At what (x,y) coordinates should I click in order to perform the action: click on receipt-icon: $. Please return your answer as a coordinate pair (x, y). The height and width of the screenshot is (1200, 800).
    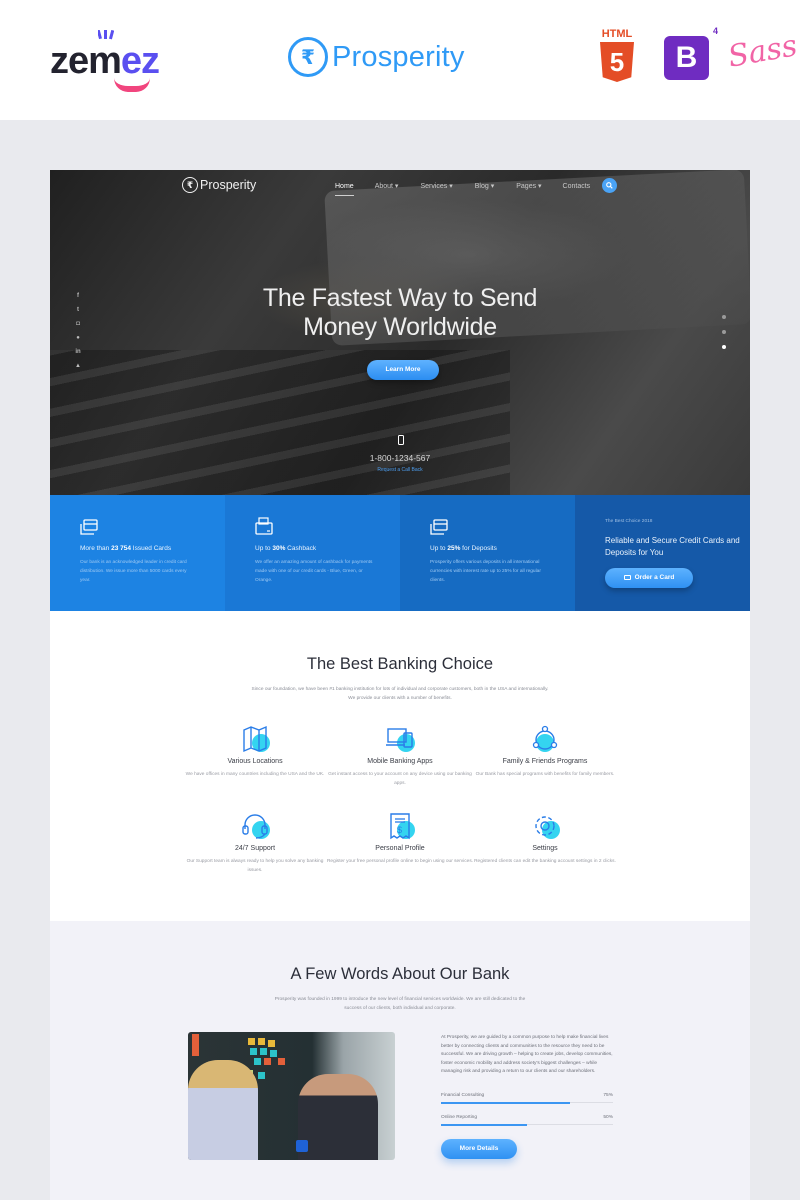
    Looking at the image, I should click on (400, 826).